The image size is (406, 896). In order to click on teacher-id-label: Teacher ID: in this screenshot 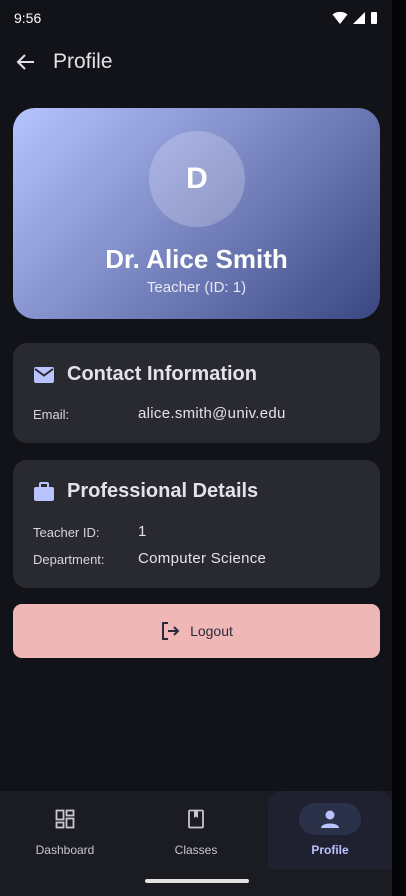, I will do `click(66, 532)`.